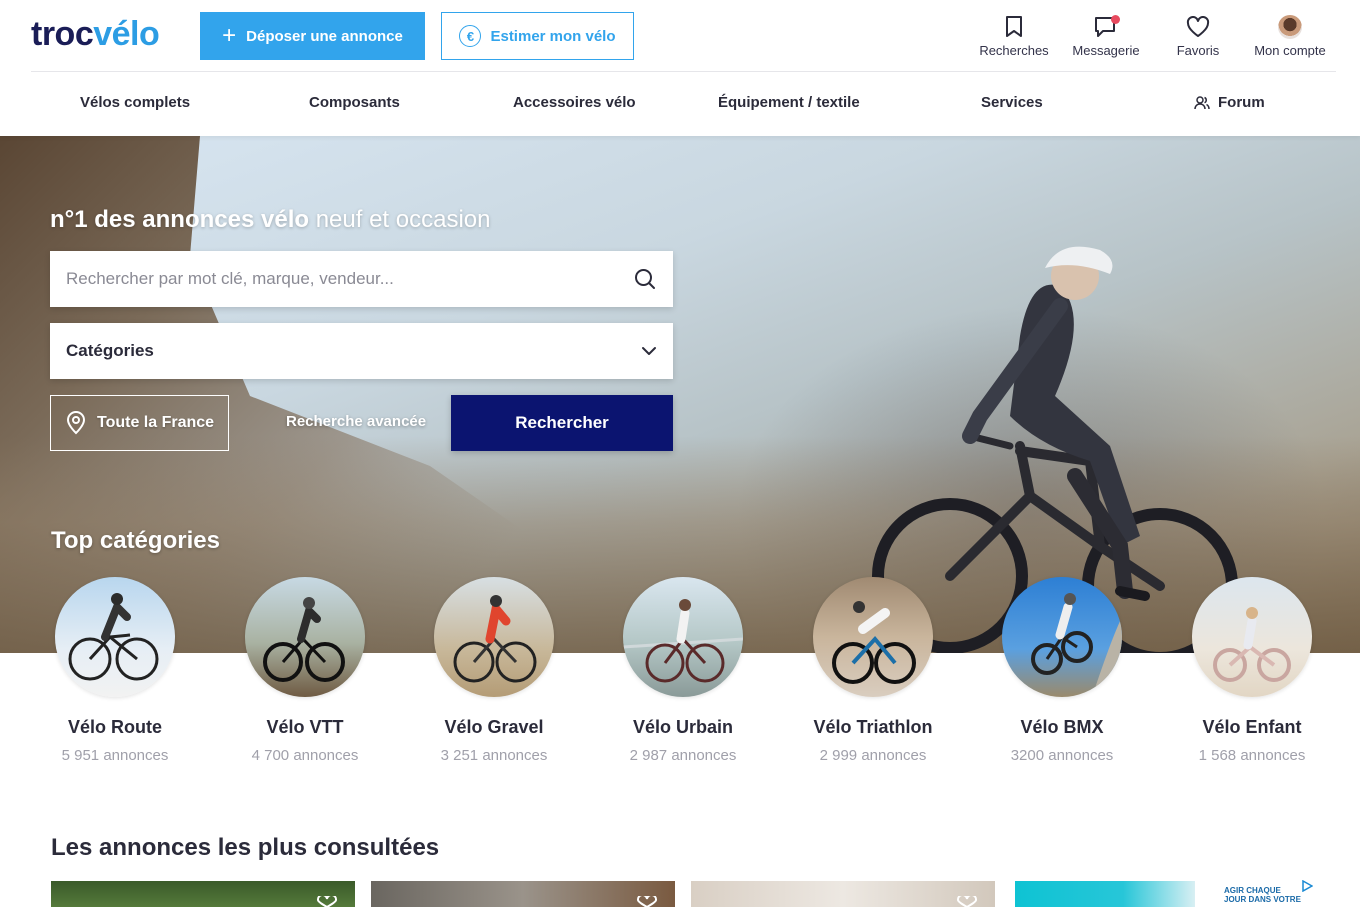  I want to click on estimate-bike-label: Estimer mon vélo, so click(553, 36).